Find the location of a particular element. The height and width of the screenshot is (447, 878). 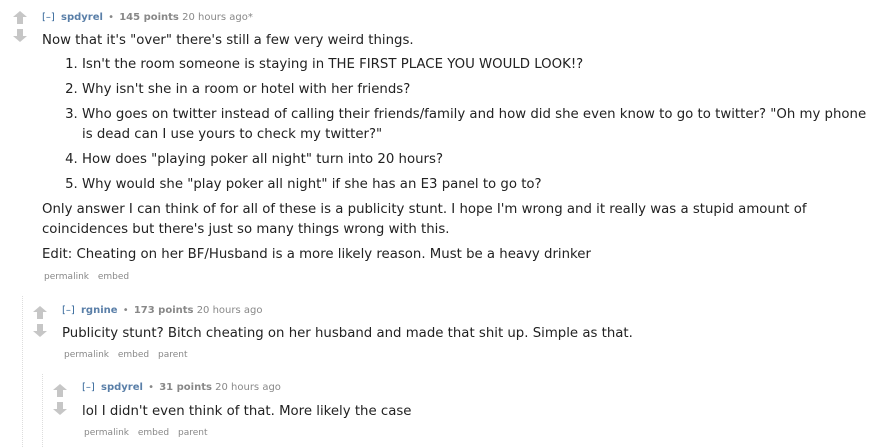

comment-tagline: [–] rgnine • 173 points 20 hours ago is located at coordinates (162, 311).